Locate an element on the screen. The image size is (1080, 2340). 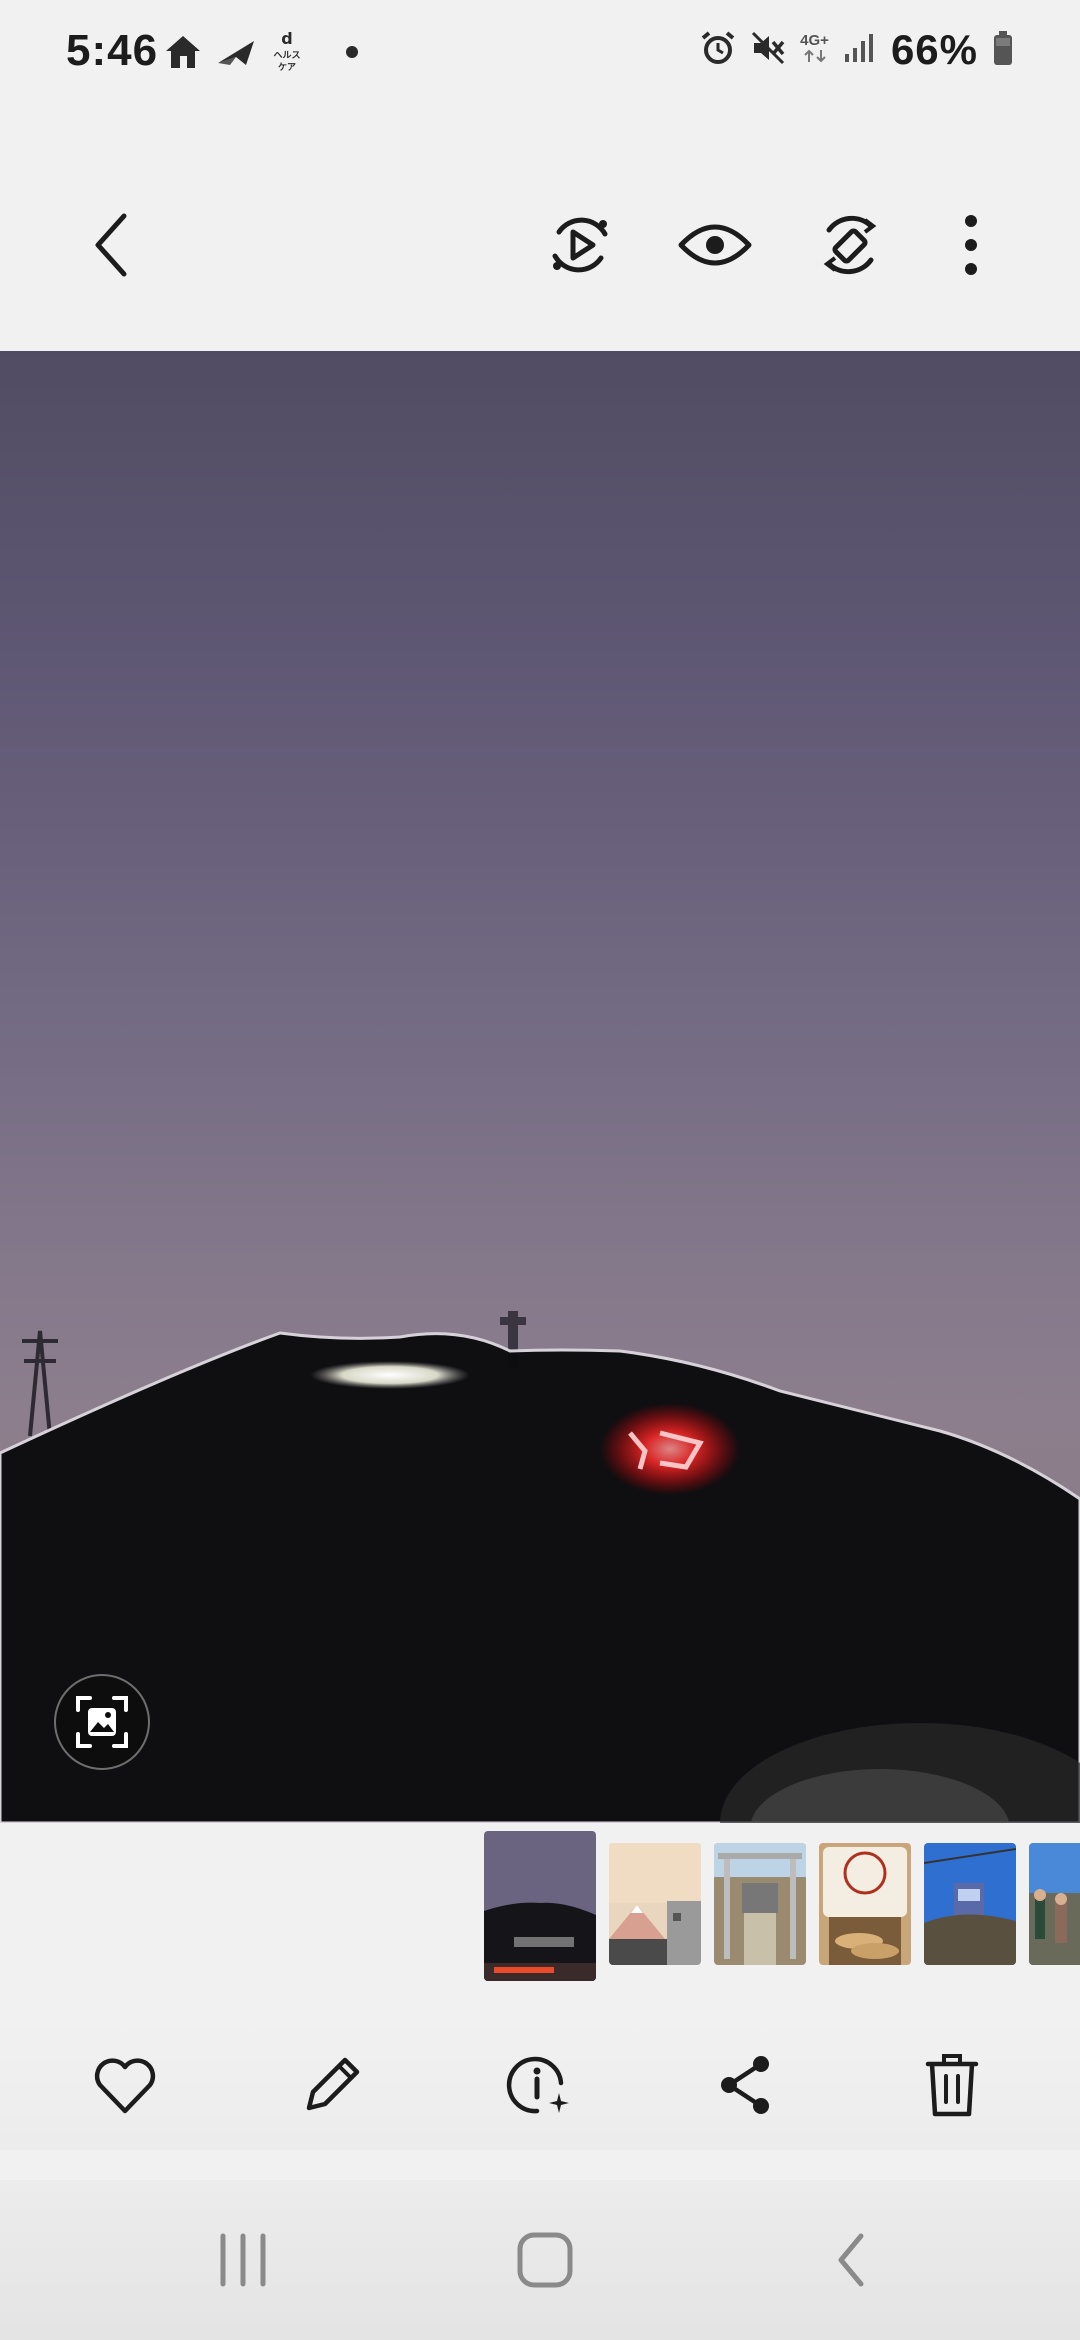
thumb-torii-gate is located at coordinates (760, 1904).